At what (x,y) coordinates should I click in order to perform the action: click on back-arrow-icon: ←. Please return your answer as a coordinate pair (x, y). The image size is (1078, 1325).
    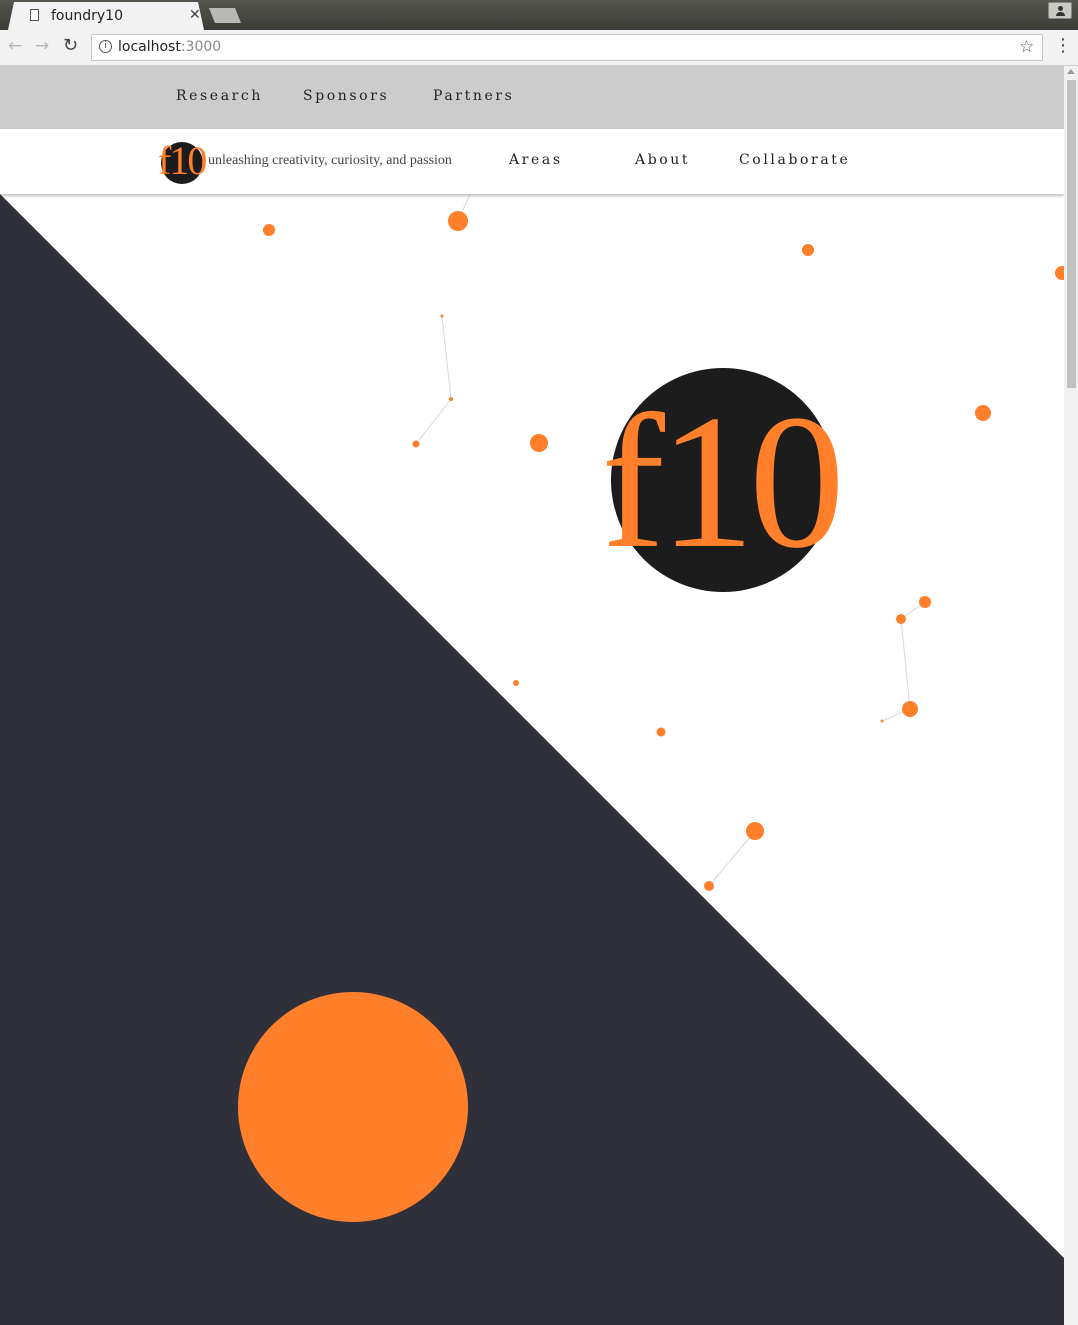
    Looking at the image, I should click on (15, 46).